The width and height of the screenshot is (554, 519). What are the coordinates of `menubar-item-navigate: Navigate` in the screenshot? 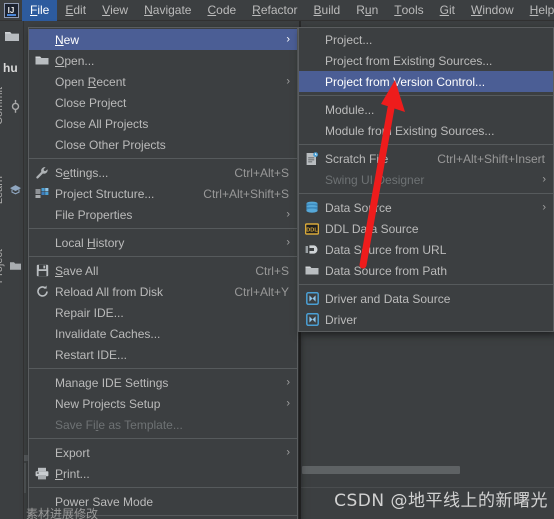 It's located at (167, 10).